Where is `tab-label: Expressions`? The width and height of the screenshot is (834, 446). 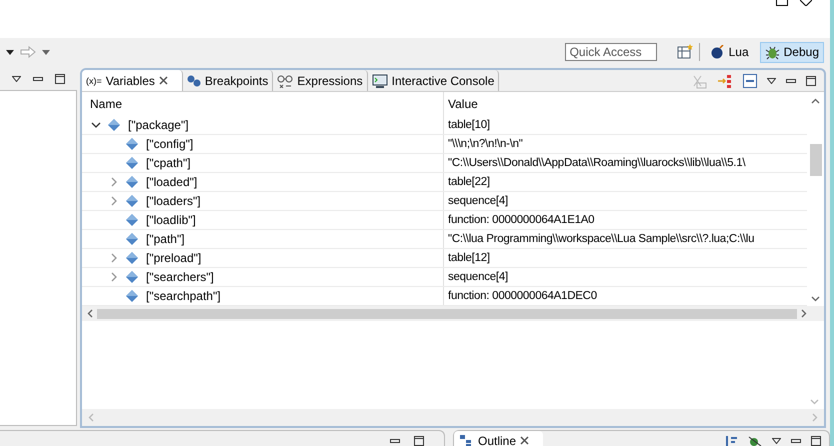
tab-label: Expressions is located at coordinates (330, 81).